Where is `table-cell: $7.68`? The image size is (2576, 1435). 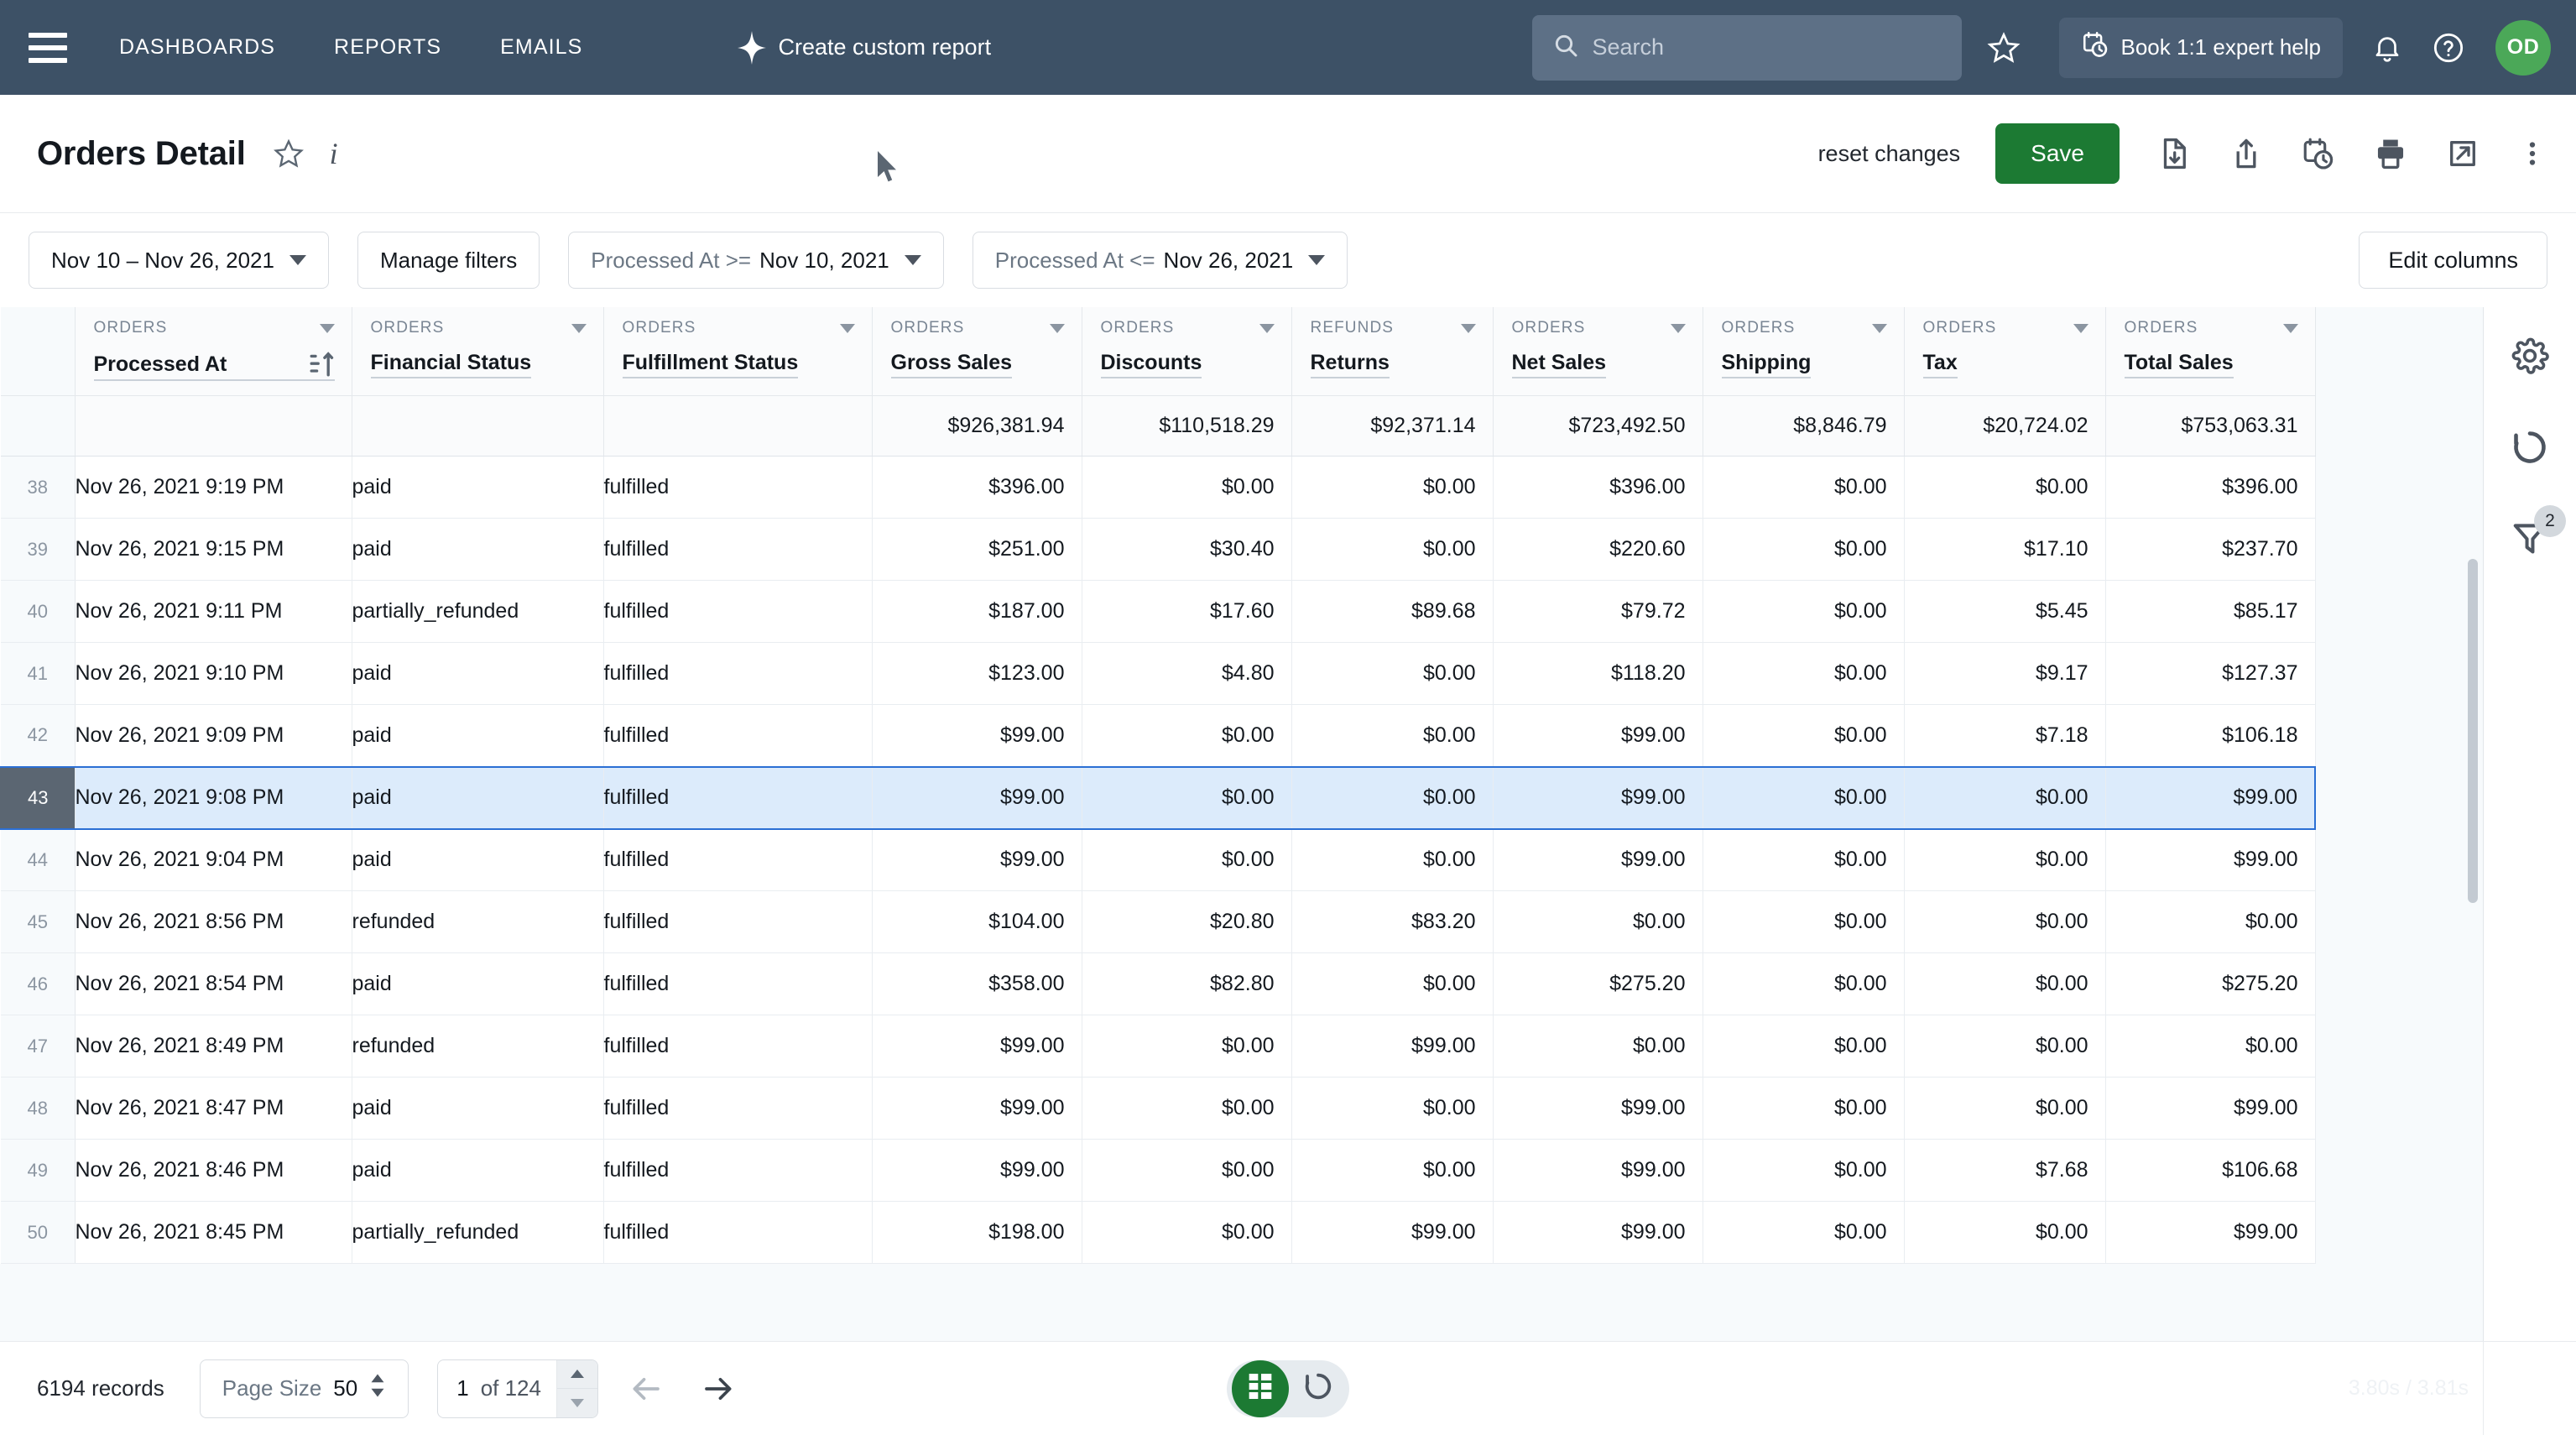 table-cell: $7.68 is located at coordinates (2005, 1170).